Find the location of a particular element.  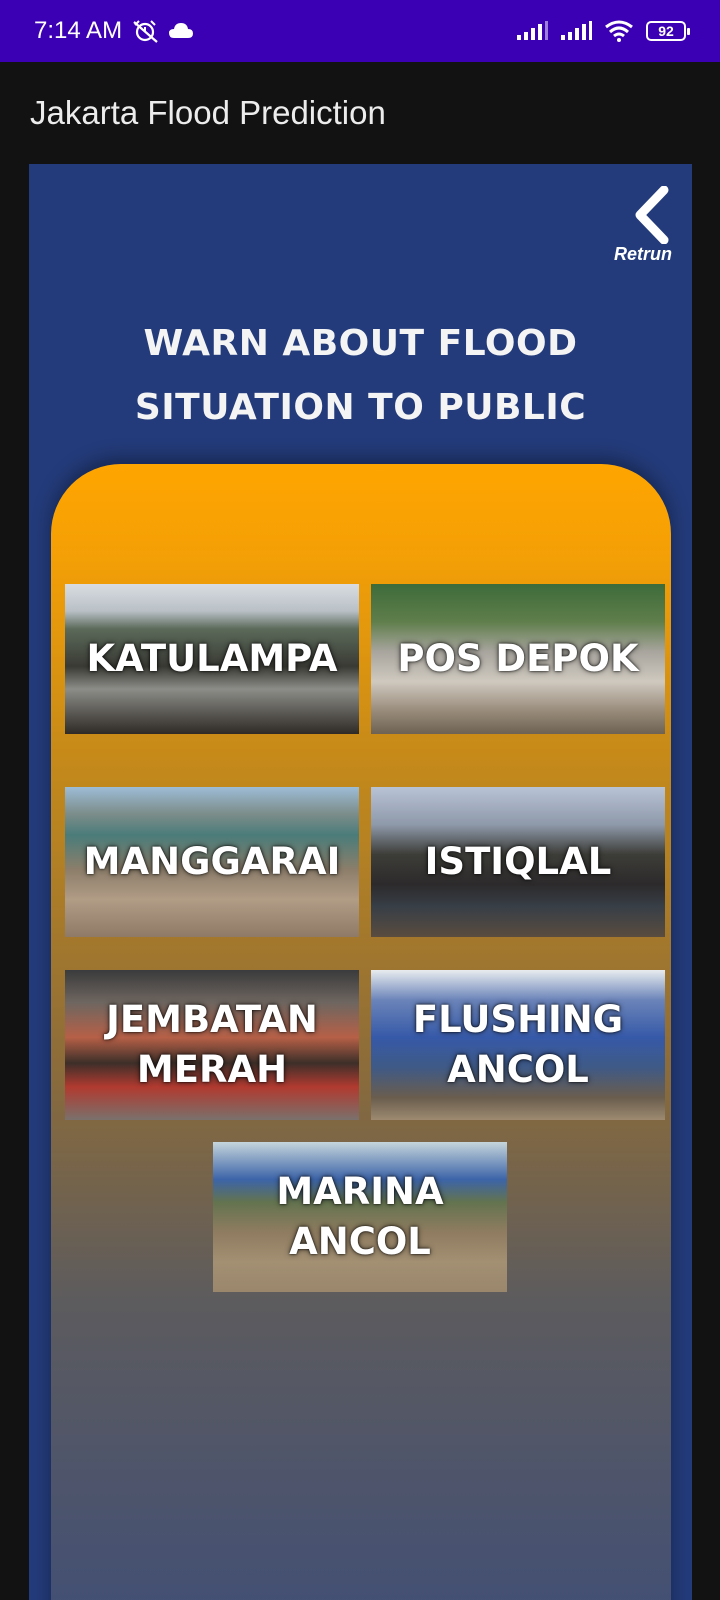

location-label: POS DEPOK is located at coordinates (518, 658).